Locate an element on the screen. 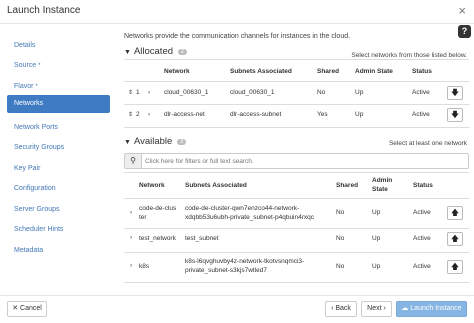  available-hint: Select at least one network is located at coordinates (427, 143).